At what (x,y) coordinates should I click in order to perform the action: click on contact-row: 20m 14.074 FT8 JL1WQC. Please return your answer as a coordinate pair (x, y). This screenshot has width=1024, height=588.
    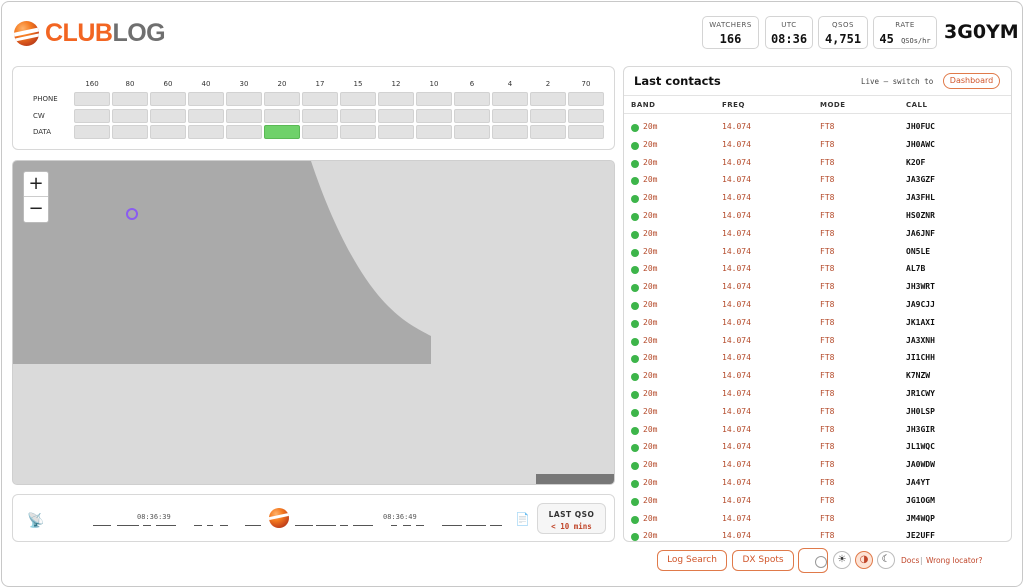
    Looking at the image, I should click on (817, 449).